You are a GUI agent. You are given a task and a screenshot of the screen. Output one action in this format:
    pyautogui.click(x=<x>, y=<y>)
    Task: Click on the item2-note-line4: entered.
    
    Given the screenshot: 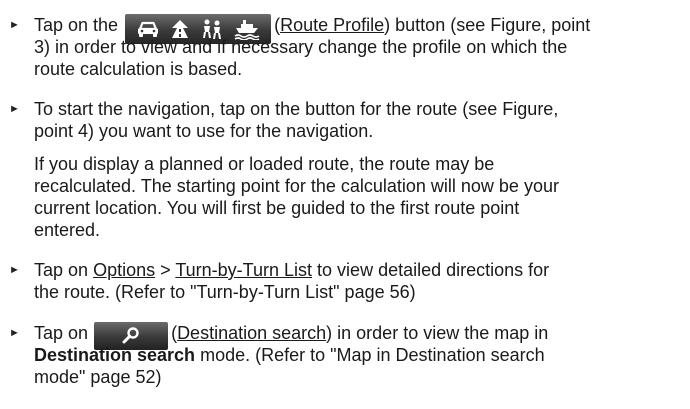 What is the action you would take?
    pyautogui.click(x=67, y=230)
    